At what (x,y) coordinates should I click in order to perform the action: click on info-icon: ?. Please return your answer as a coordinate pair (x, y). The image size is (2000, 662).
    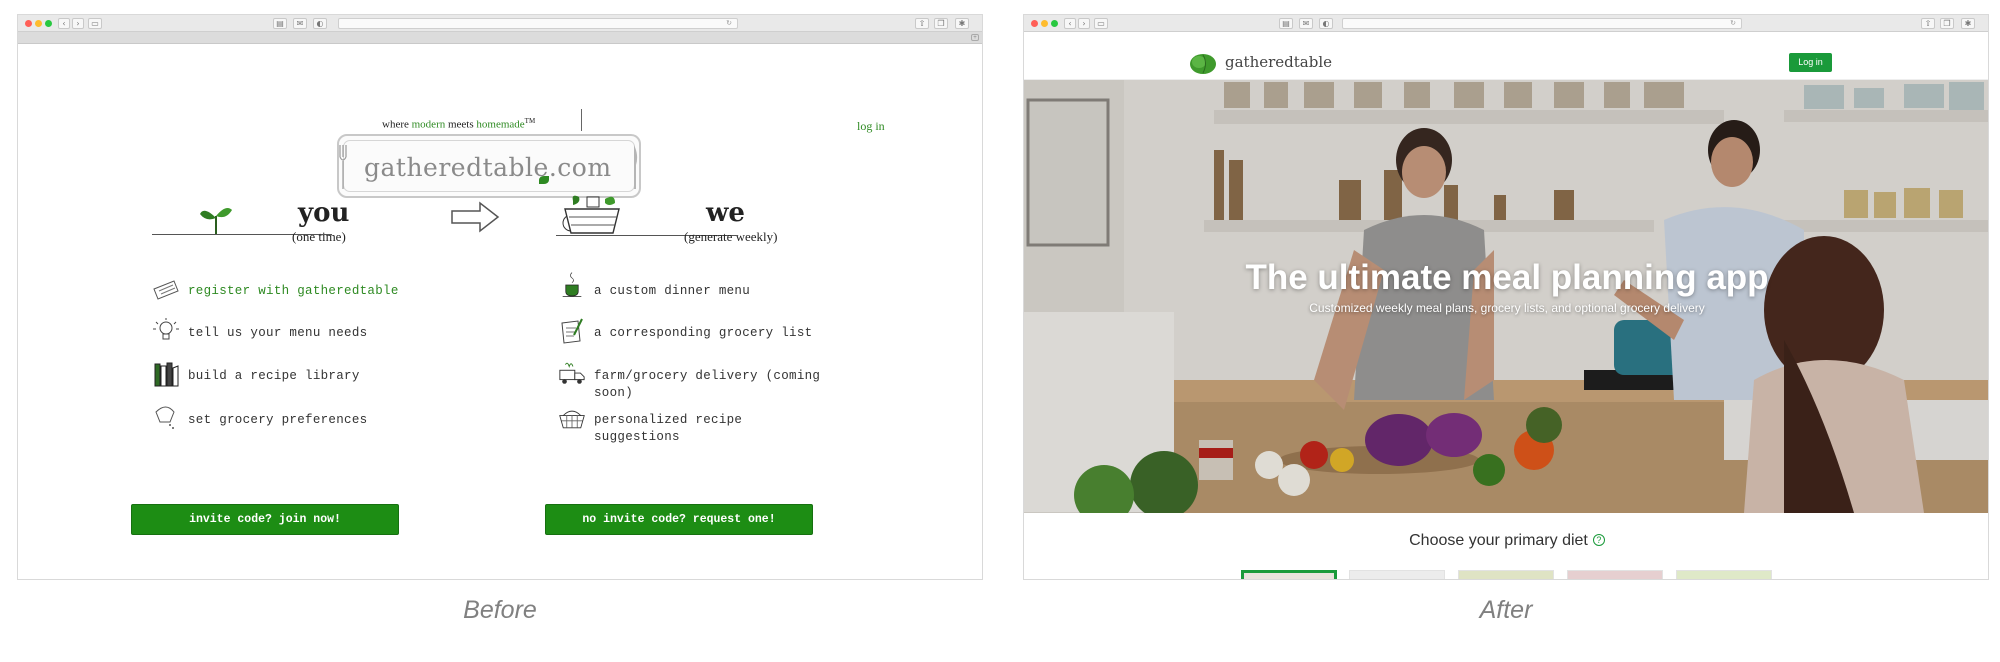
    Looking at the image, I should click on (1598, 540).